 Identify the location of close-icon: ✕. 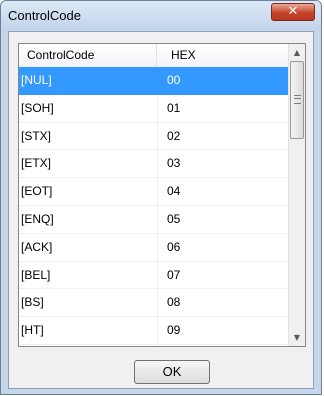
(293, 11).